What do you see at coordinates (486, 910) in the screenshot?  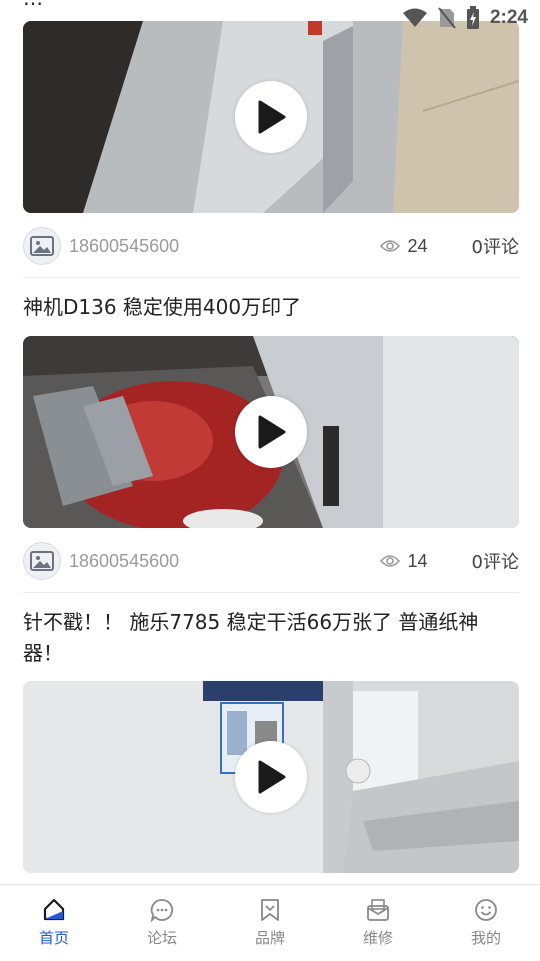 I see `smiley-icon` at bounding box center [486, 910].